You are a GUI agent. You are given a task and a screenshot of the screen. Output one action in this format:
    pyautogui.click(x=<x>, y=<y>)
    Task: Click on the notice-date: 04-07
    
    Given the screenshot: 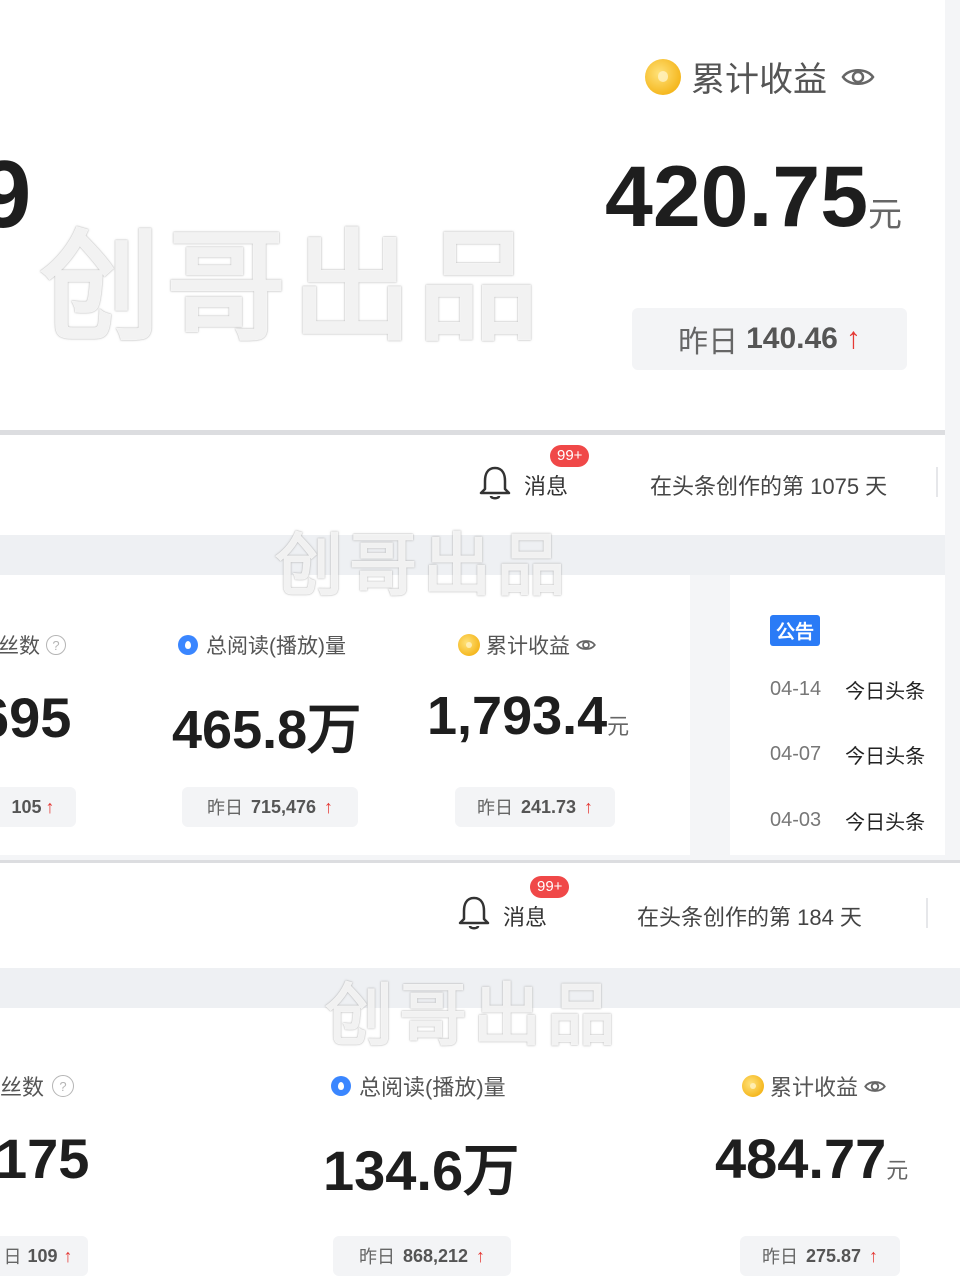 What is the action you would take?
    pyautogui.click(x=796, y=754)
    